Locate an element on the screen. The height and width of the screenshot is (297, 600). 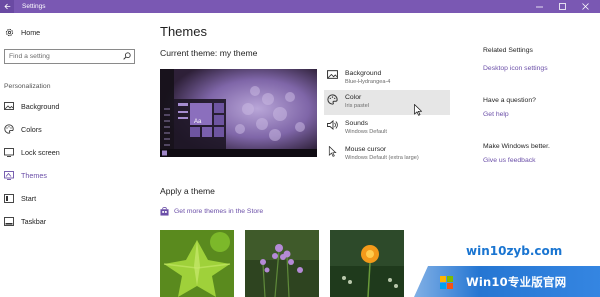
section-label: Personalization is located at coordinates (27, 86).